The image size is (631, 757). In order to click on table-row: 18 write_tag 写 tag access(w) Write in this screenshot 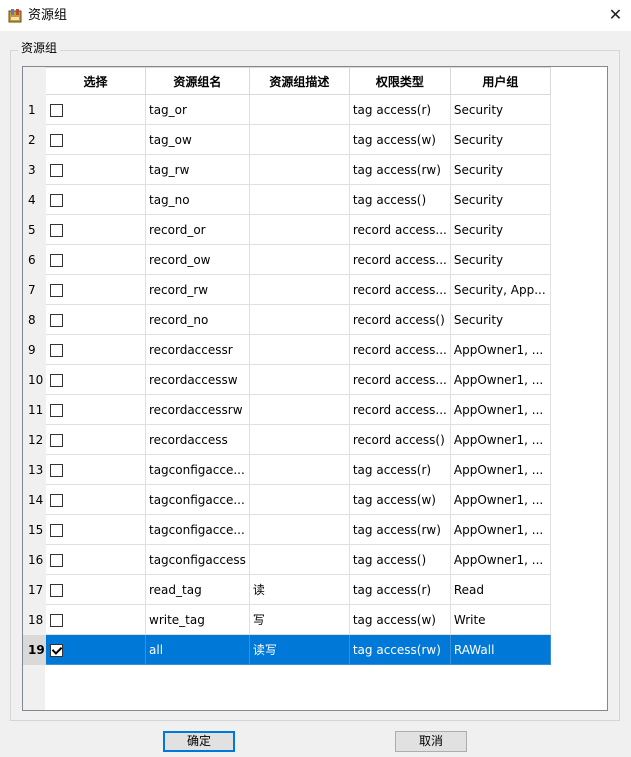, I will do `click(287, 619)`.